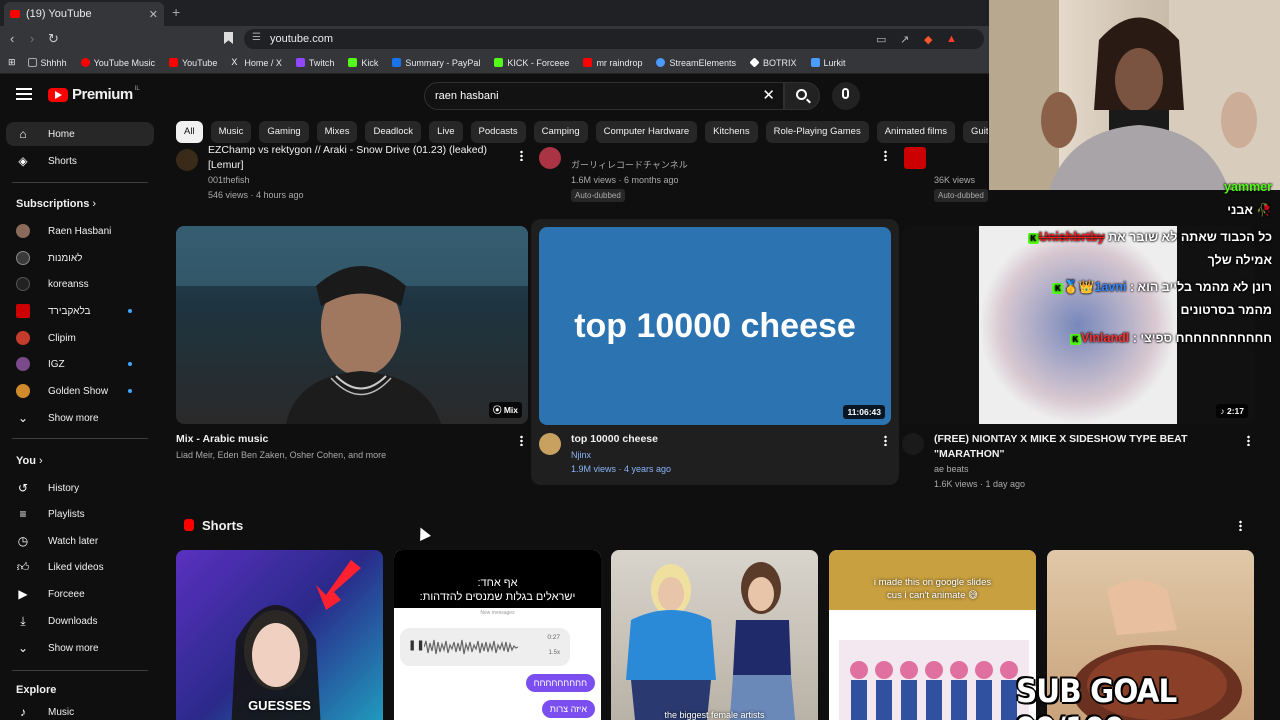 This screenshot has width=1280, height=720. I want to click on bookmark-item: YouTube, so click(192, 63).